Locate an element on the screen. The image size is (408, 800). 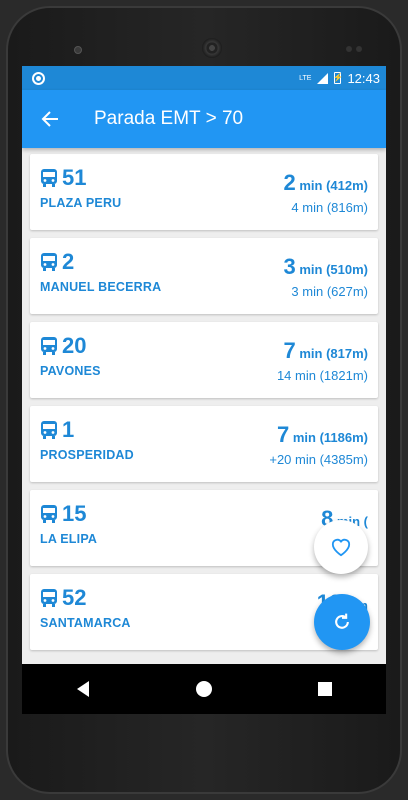
favorite-button is located at coordinates (341, 547).